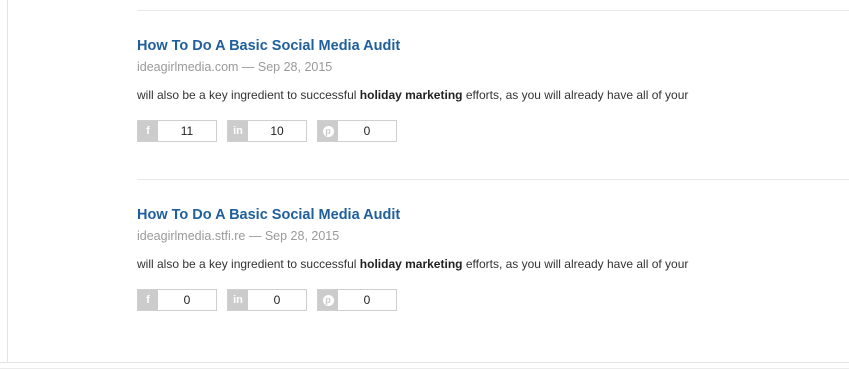 The image size is (849, 370). What do you see at coordinates (177, 300) in the screenshot?
I see `facebook-share-count: f 0` at bounding box center [177, 300].